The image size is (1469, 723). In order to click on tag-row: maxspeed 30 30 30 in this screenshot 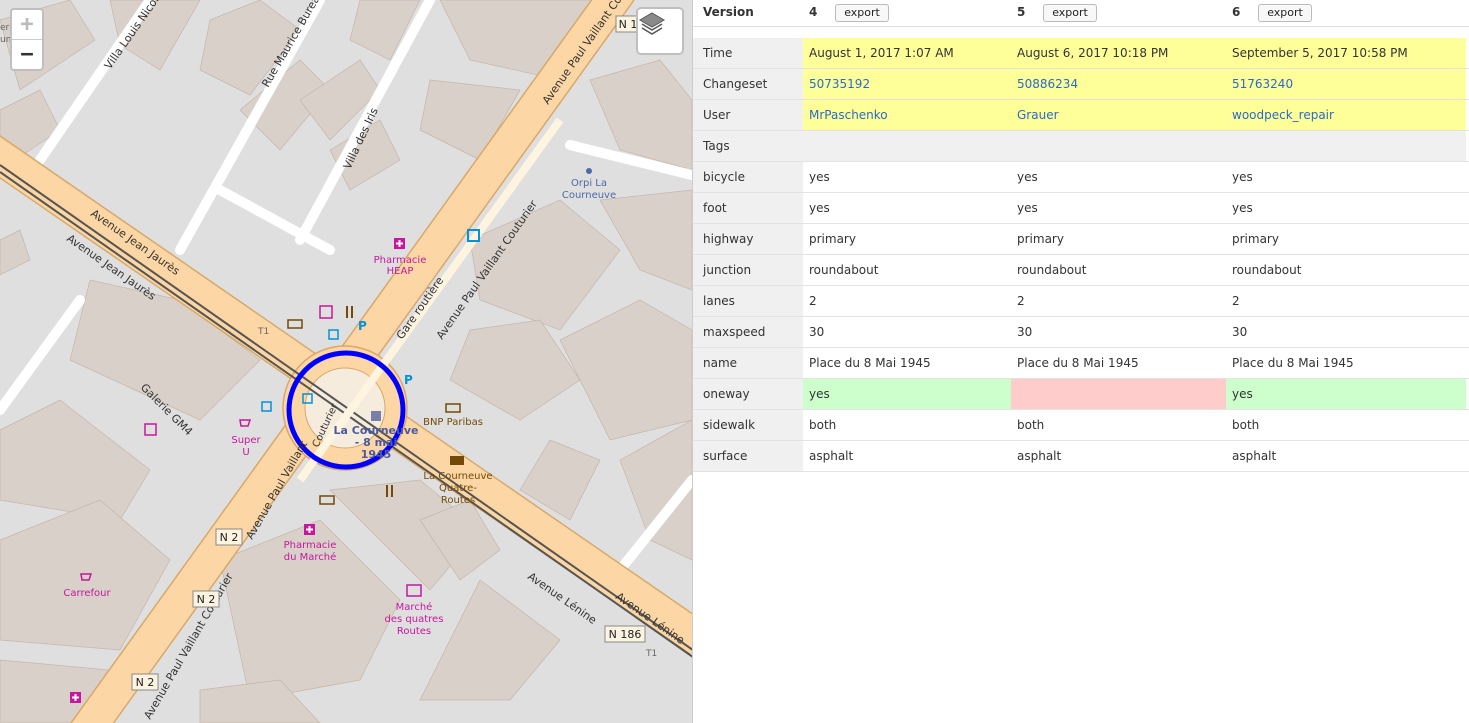, I will do `click(1081, 332)`.